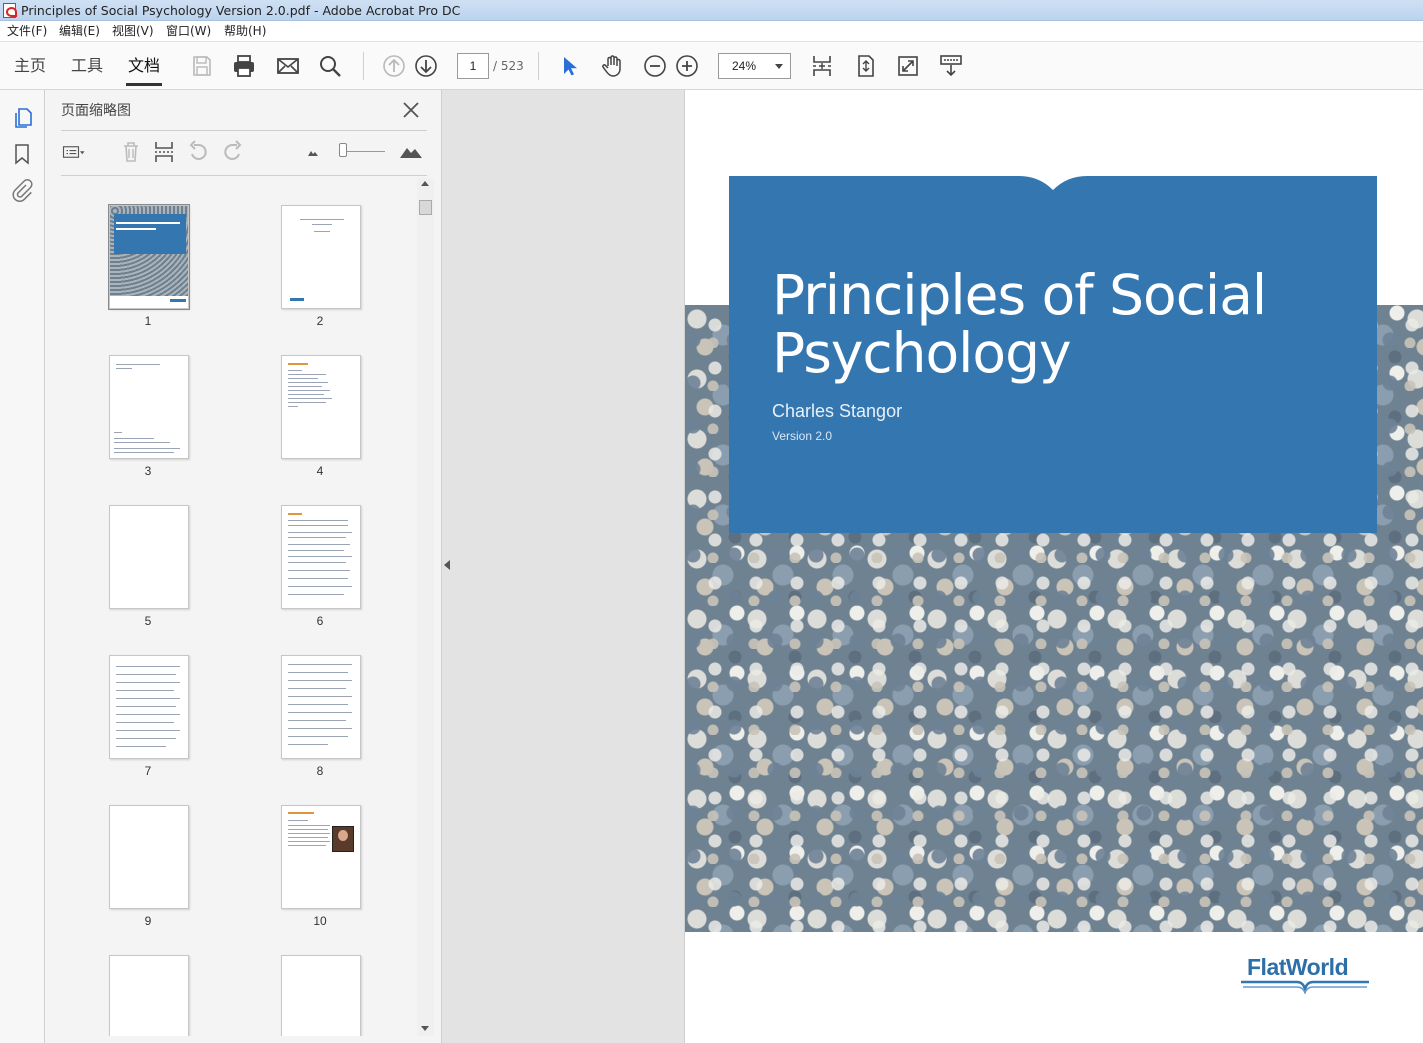 This screenshot has height=1043, width=1423. Describe the element at coordinates (822, 66) in the screenshot. I see `scroll-mode-icon` at that location.